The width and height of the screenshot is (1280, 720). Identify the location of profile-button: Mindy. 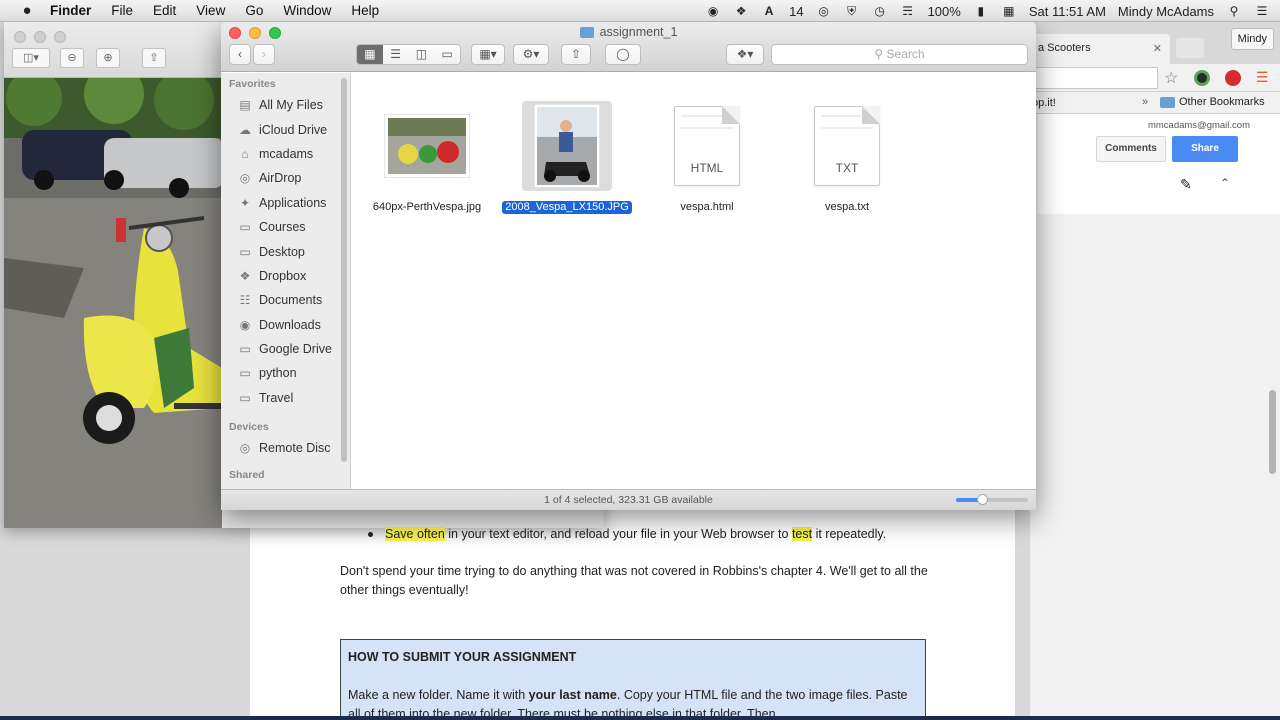
(1252, 39).